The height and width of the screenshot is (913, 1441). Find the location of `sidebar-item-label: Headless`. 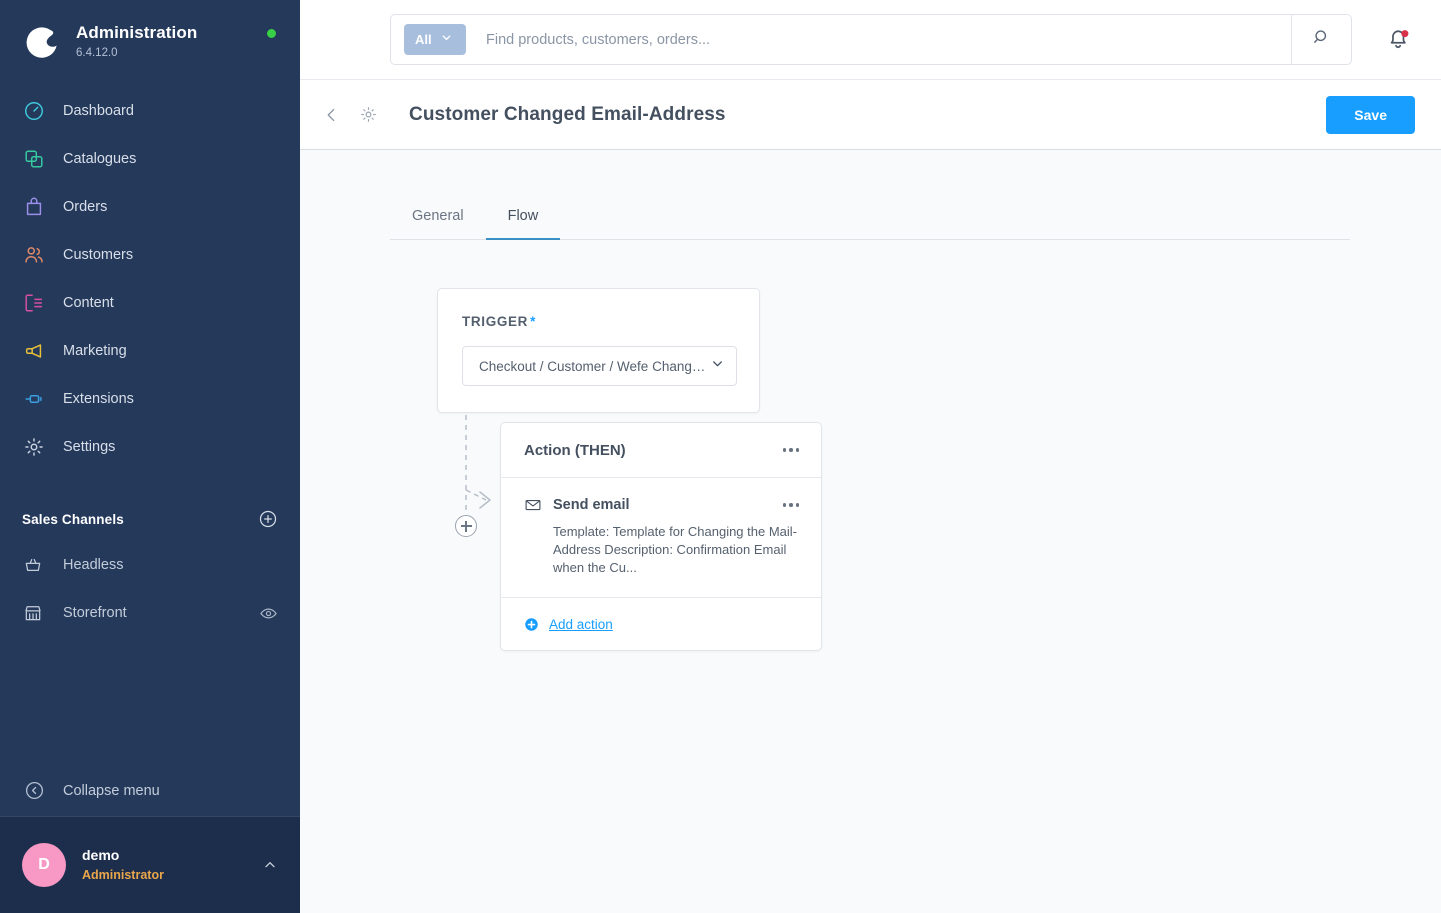

sidebar-item-label: Headless is located at coordinates (93, 565).